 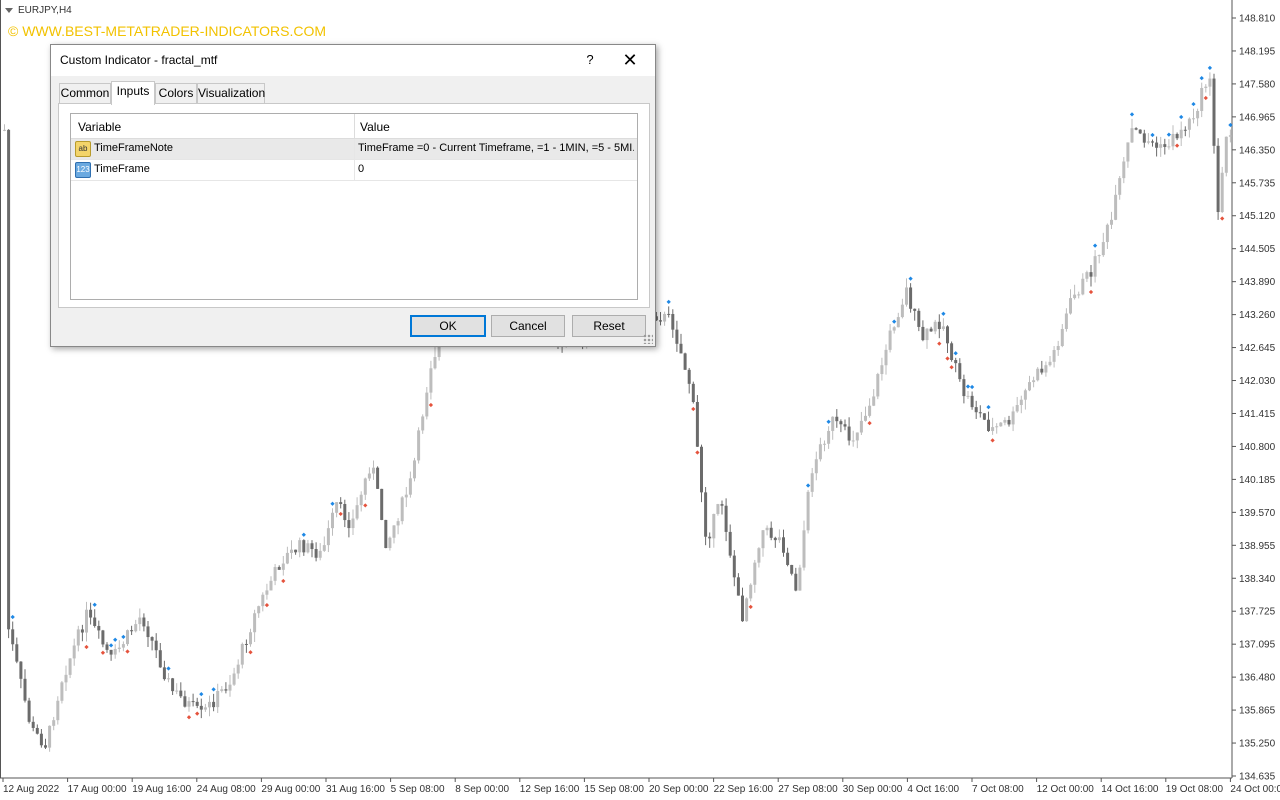 I want to click on grid-header: Variable Value, so click(x=354, y=126).